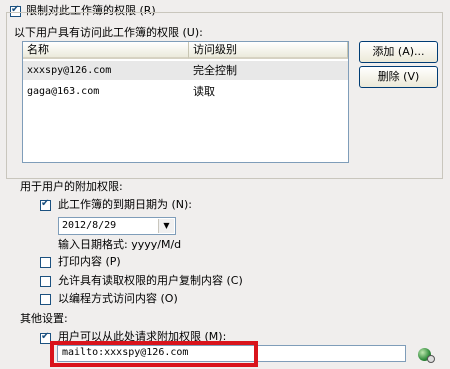  I want to click on column-header-name: 名称, so click(106, 50).